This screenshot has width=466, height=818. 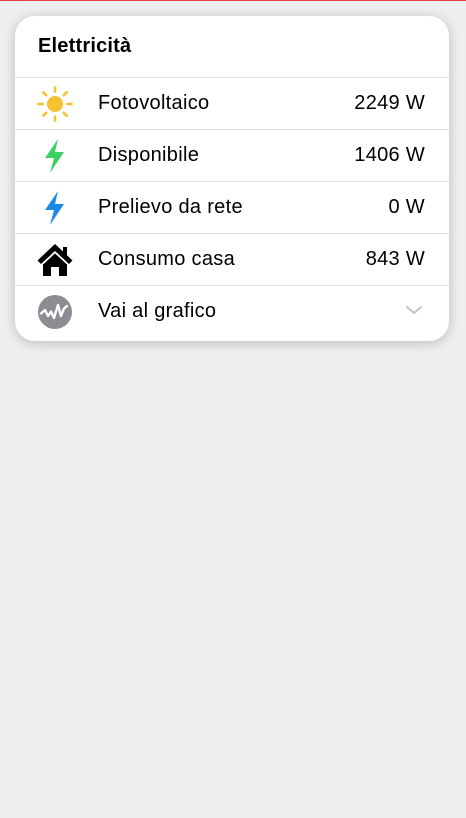 I want to click on sun-icon, so click(x=55, y=104).